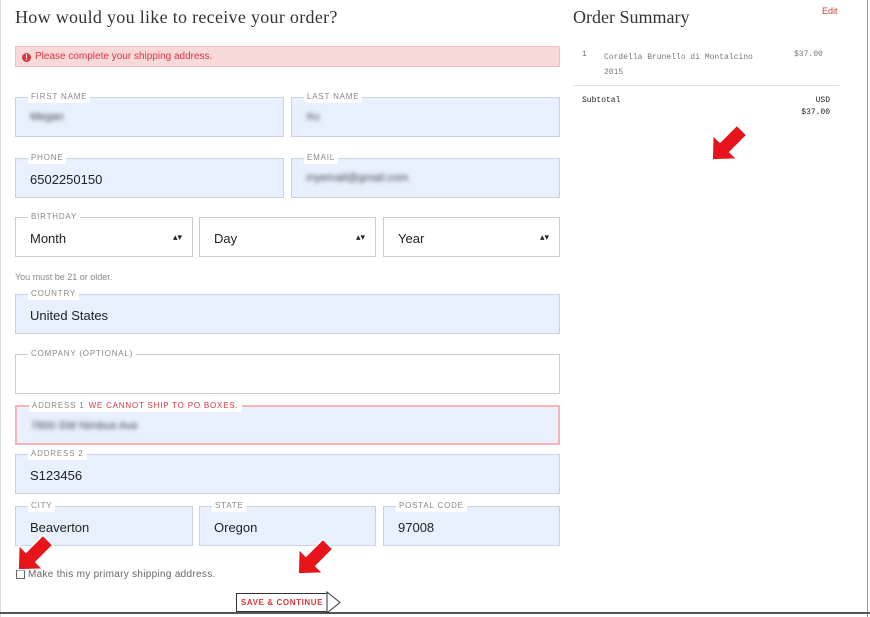  I want to click on state-field: STATE Oregon, so click(287, 523).